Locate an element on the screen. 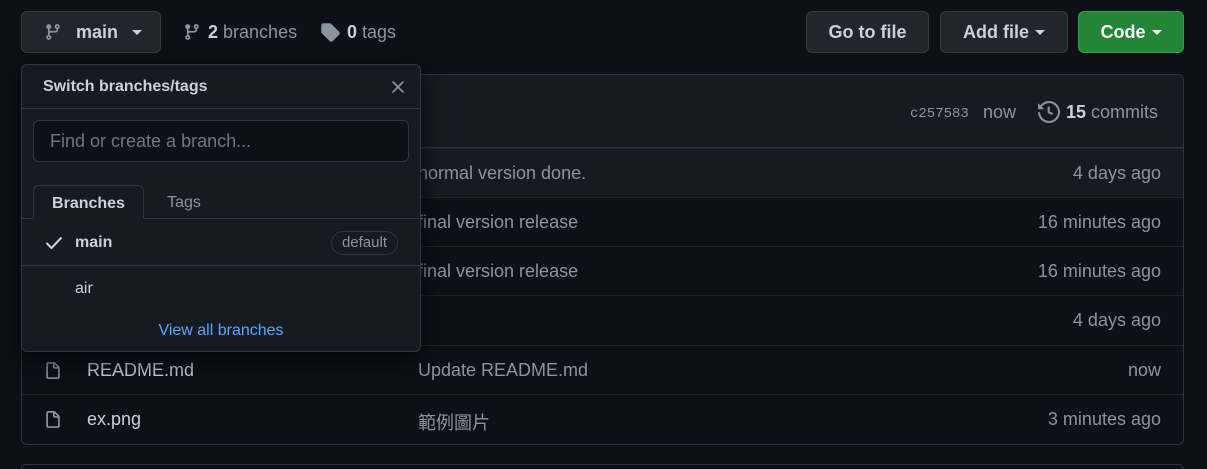 The width and height of the screenshot is (1207, 469). tag-icon is located at coordinates (330, 32).